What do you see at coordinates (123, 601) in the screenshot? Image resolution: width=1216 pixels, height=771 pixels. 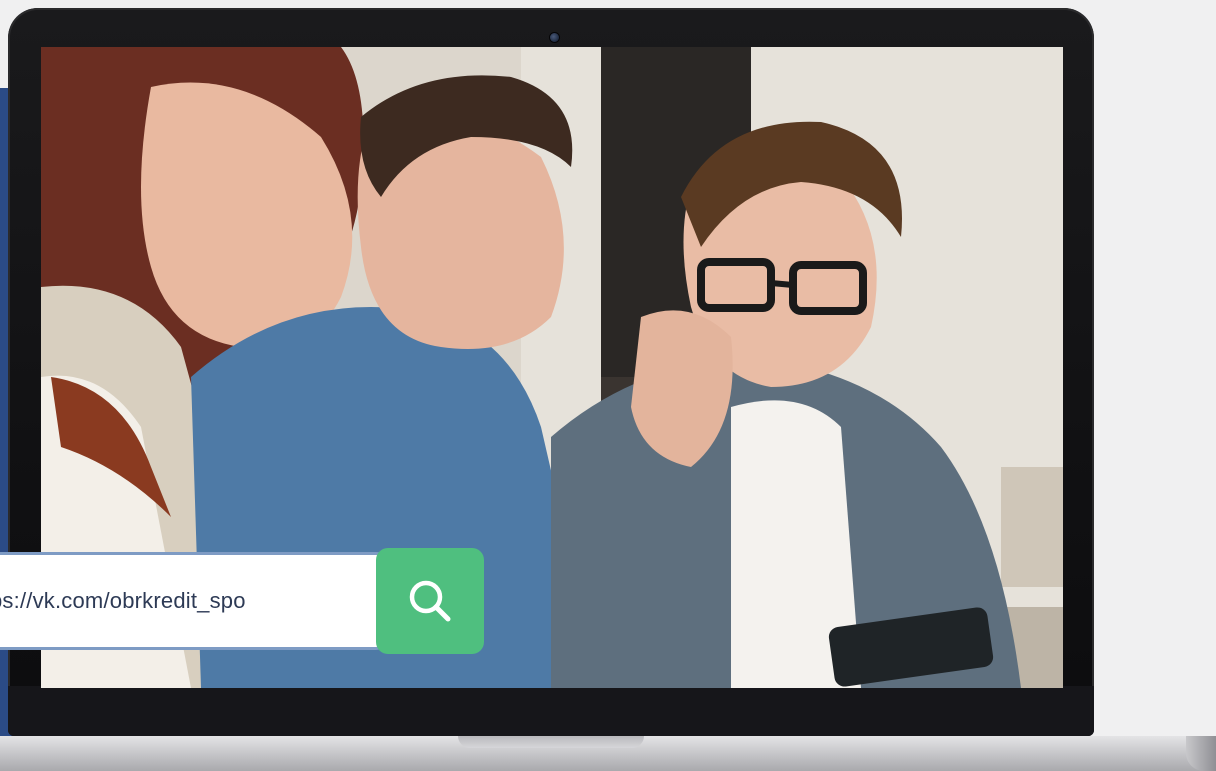 I see `search-input-text: ps://vk.com/obrkredit_spo` at bounding box center [123, 601].